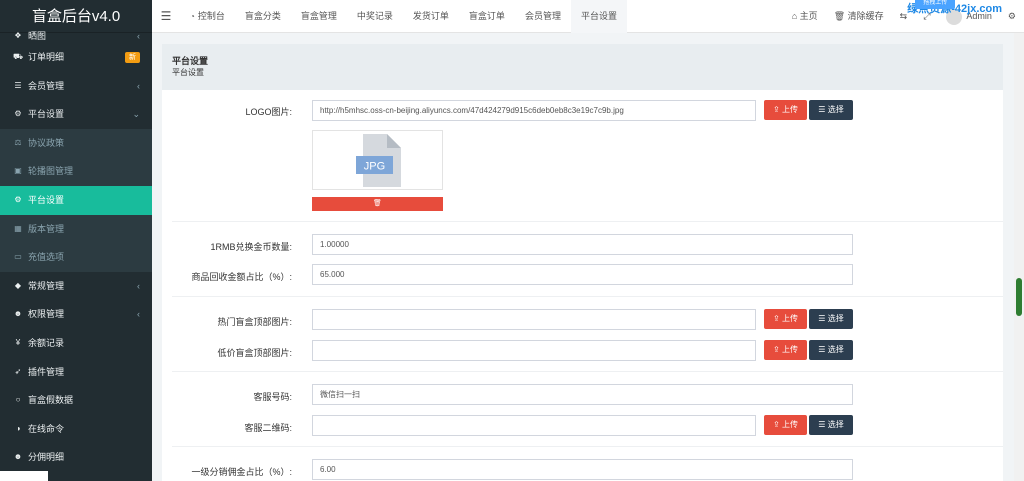 This screenshot has width=1024, height=481. I want to click on sidebar-item-label: 盲盒假数据, so click(51, 400).